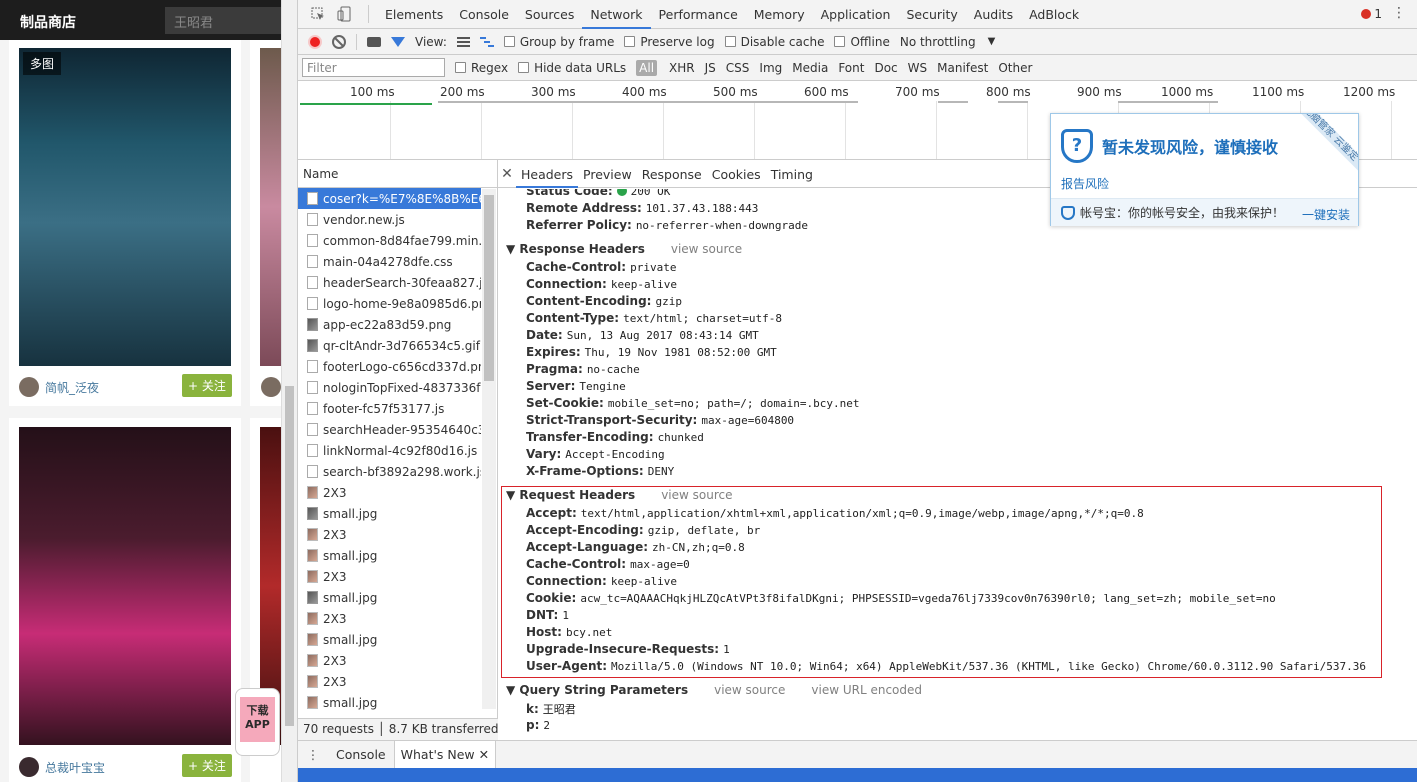 The height and width of the screenshot is (782, 1417). Describe the element at coordinates (682, 68) in the screenshot. I see `filter-xhr: XHR` at that location.